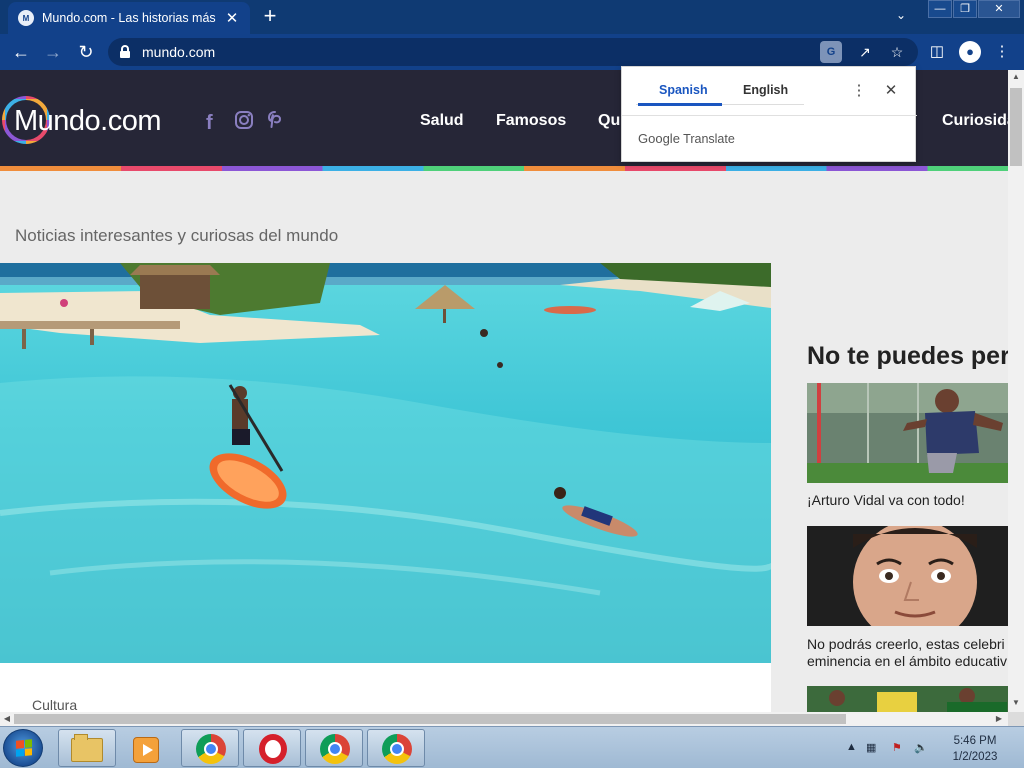  I want to click on translate-tab-spanish: Spanish, so click(683, 90).